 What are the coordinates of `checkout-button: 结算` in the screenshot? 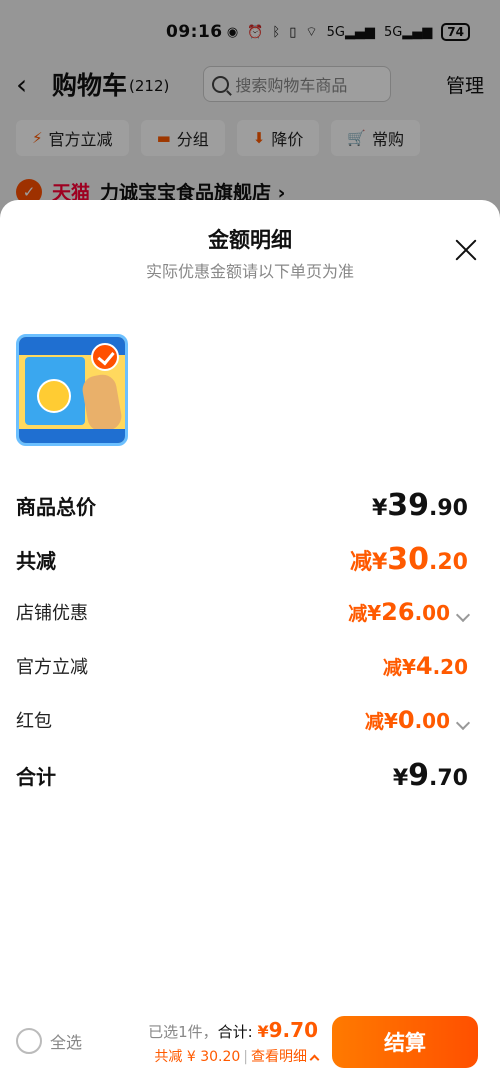 It's located at (405, 1042).